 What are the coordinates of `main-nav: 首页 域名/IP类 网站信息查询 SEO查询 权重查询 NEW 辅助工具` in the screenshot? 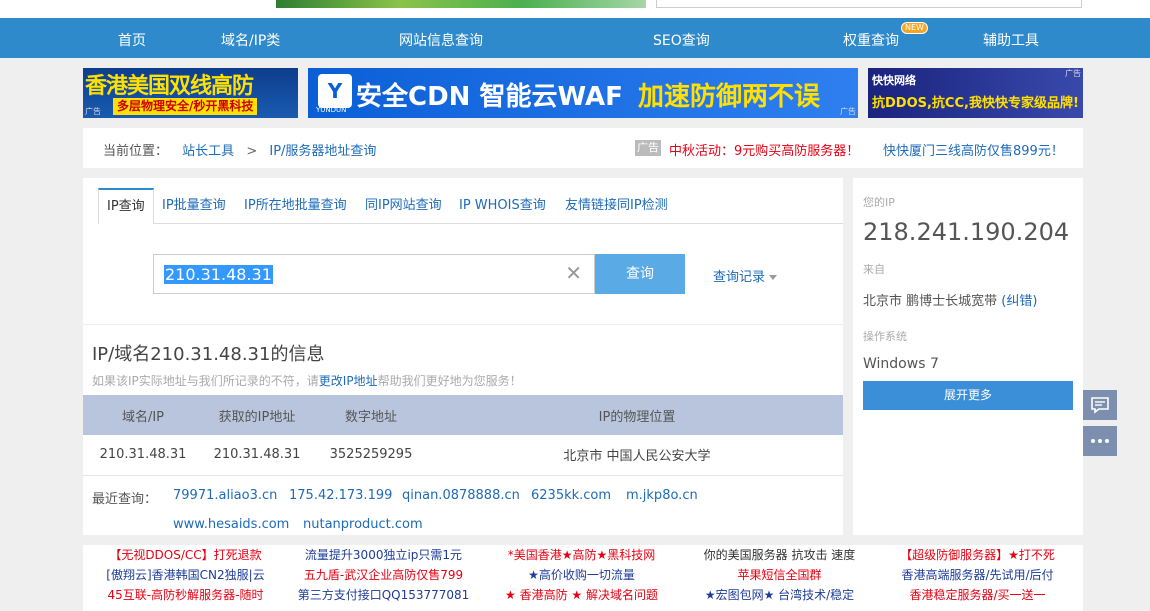 It's located at (575, 38).